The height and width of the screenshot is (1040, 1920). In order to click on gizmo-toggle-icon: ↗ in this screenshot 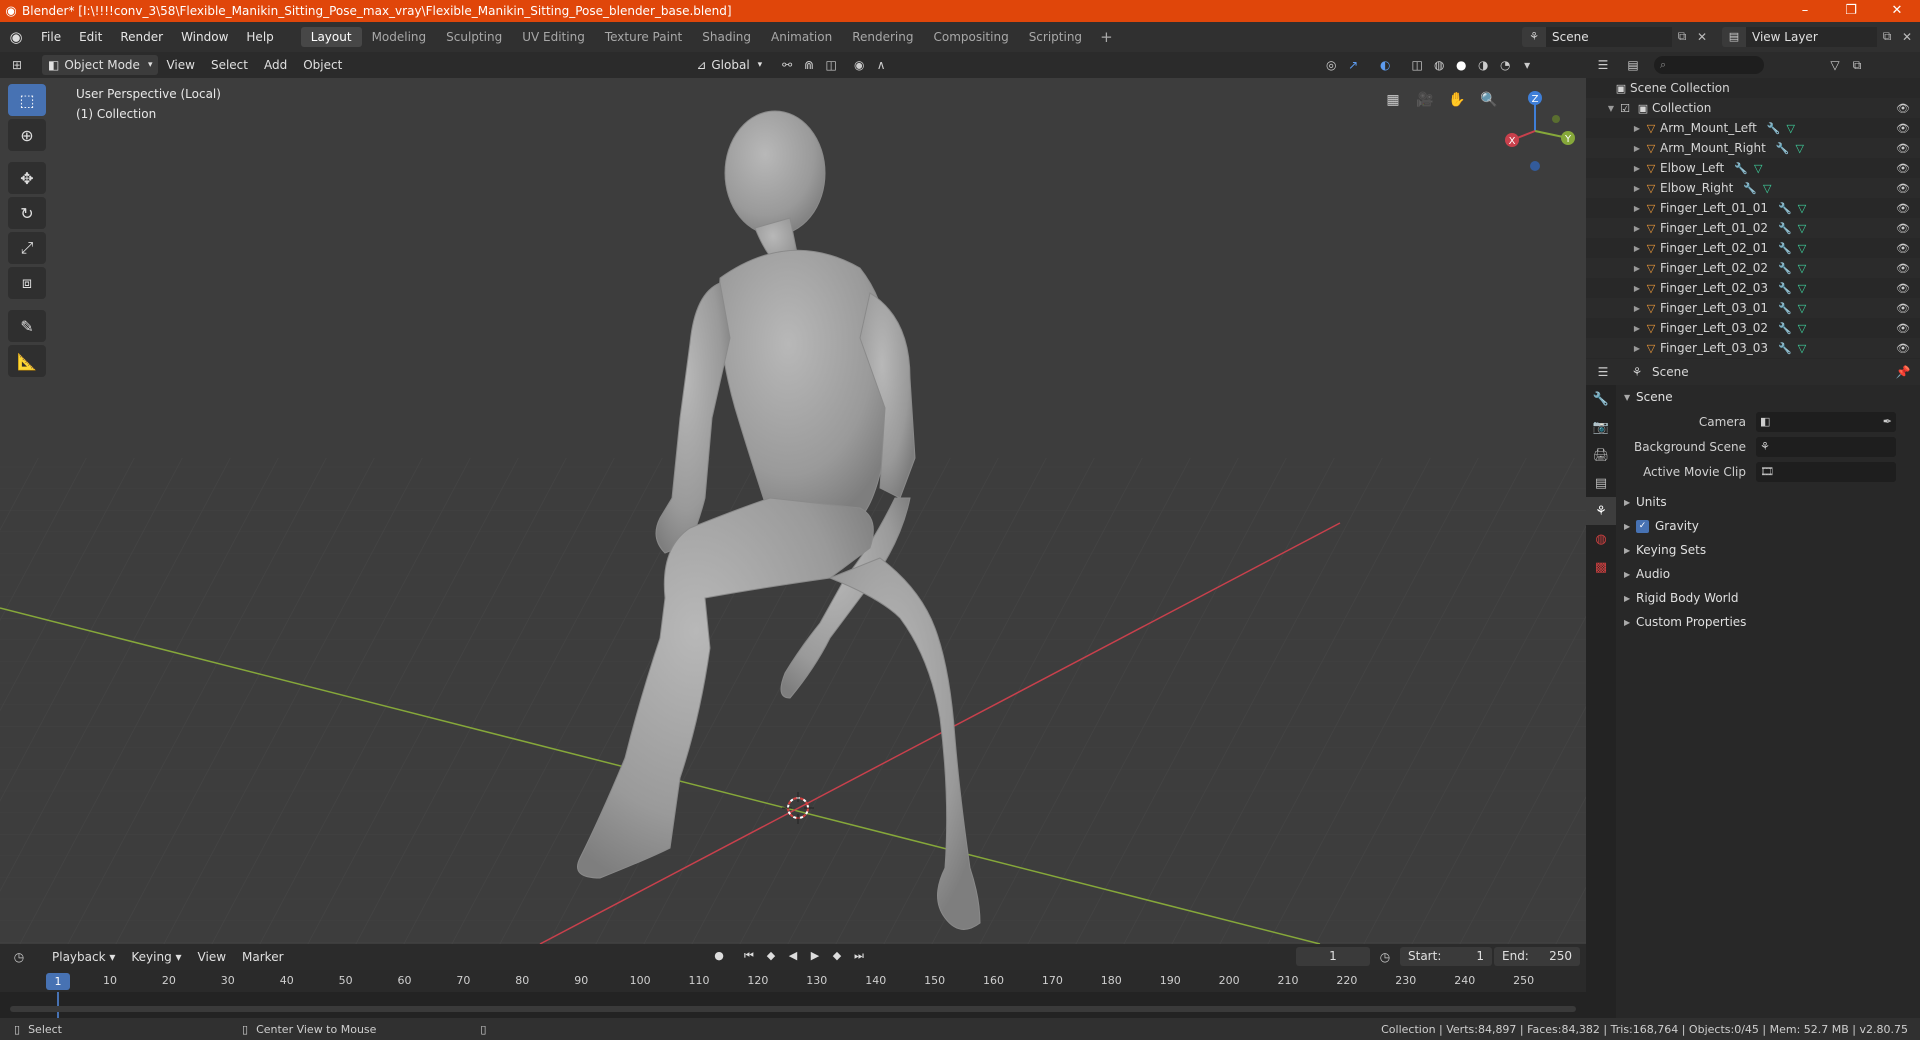, I will do `click(1353, 65)`.